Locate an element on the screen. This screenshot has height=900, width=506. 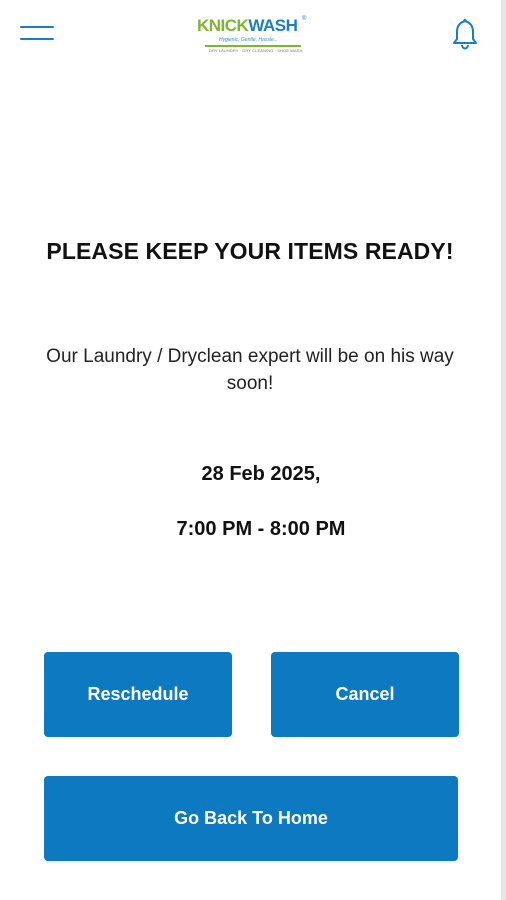
go-back-home-button: Go Back To Home is located at coordinates (251, 818).